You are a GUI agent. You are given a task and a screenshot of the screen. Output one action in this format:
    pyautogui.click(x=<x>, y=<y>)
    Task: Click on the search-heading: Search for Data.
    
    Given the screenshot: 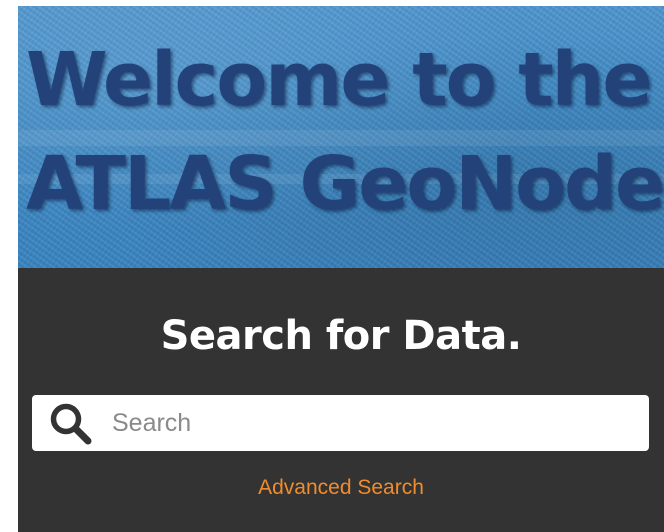 What is the action you would take?
    pyautogui.click(x=341, y=336)
    